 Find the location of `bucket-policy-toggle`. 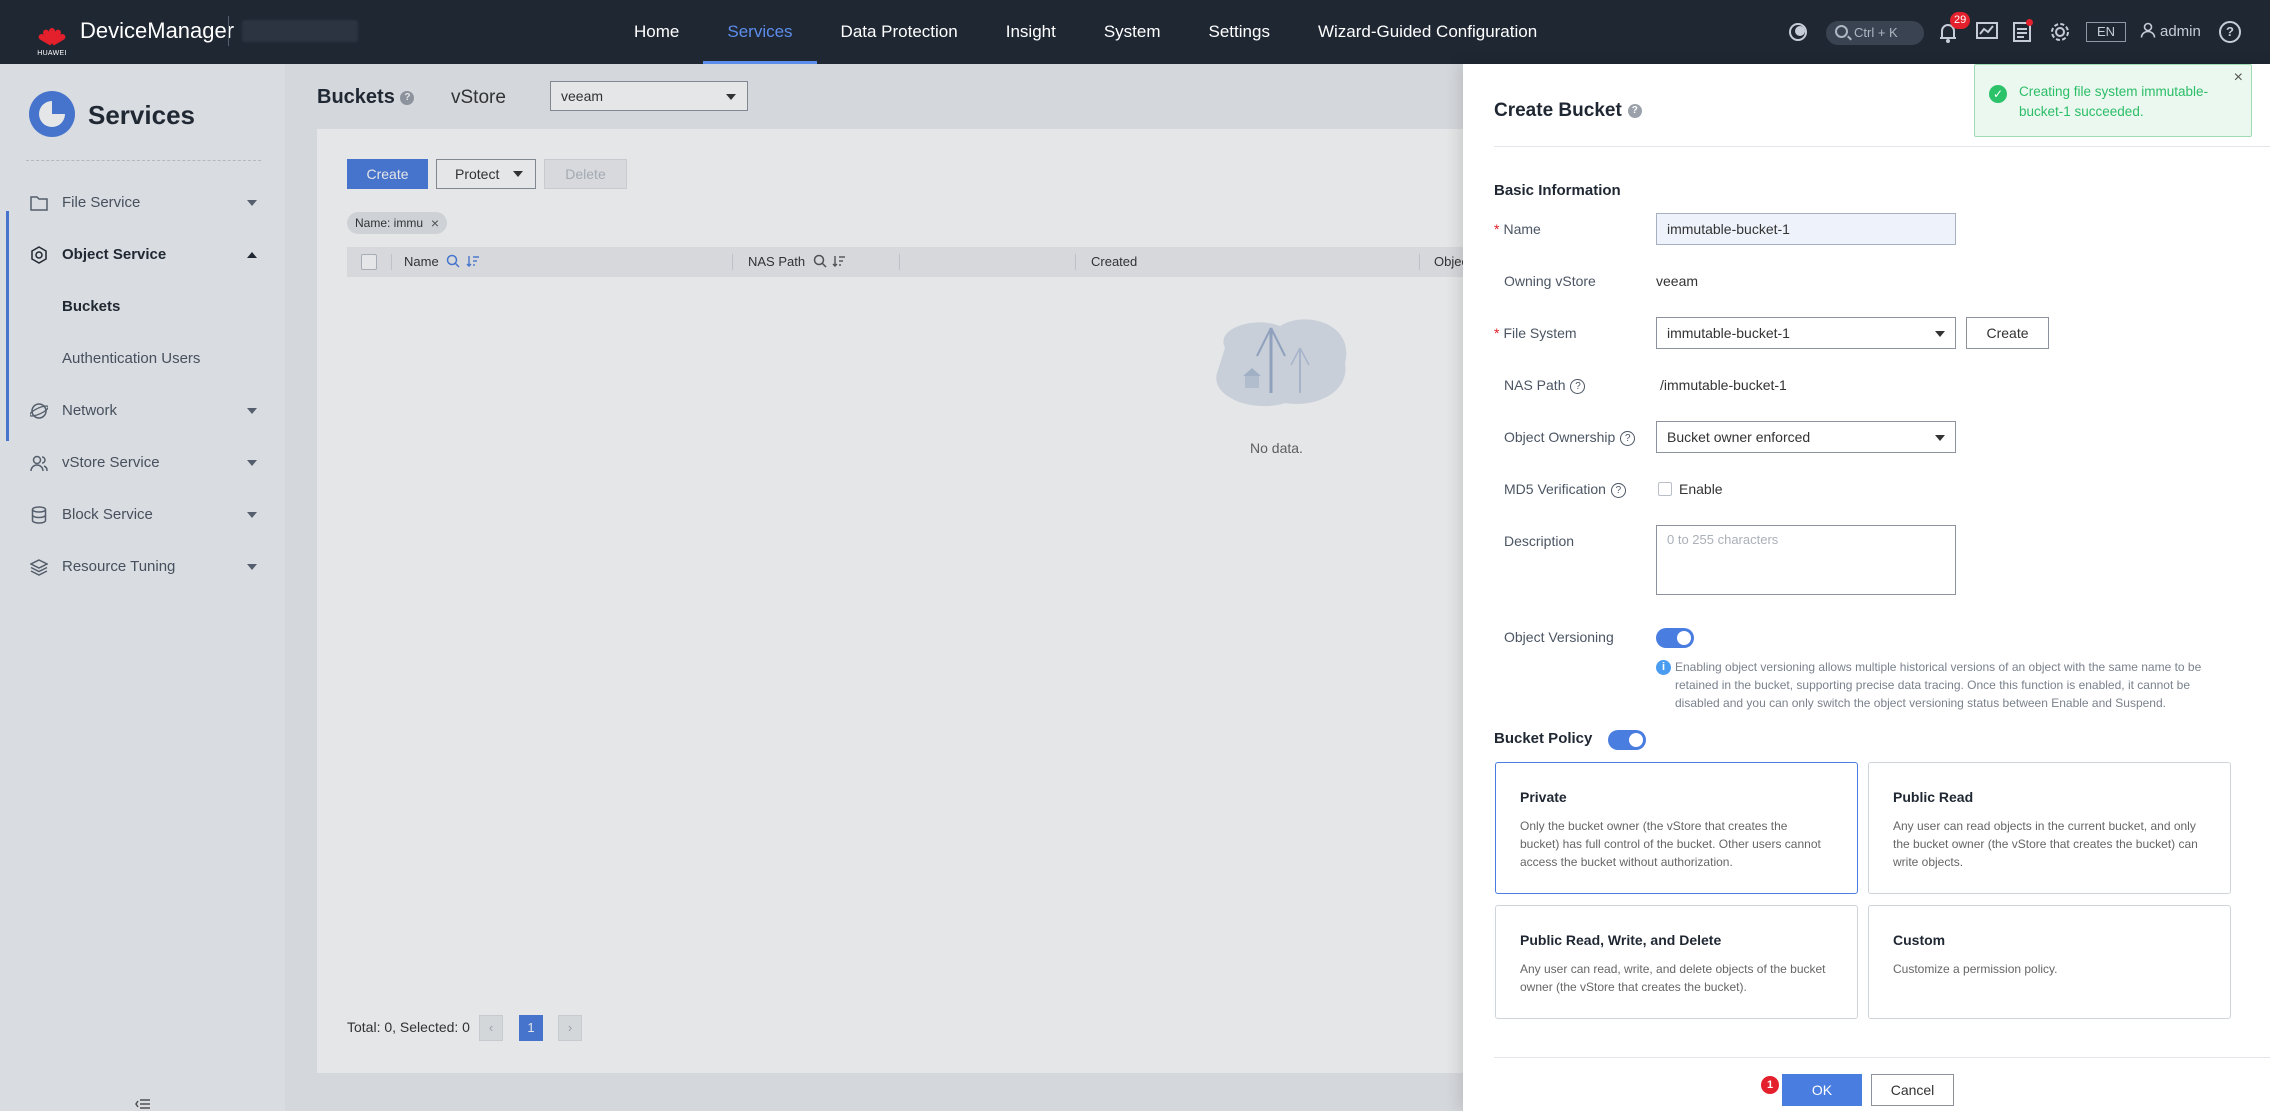

bucket-policy-toggle is located at coordinates (1627, 740).